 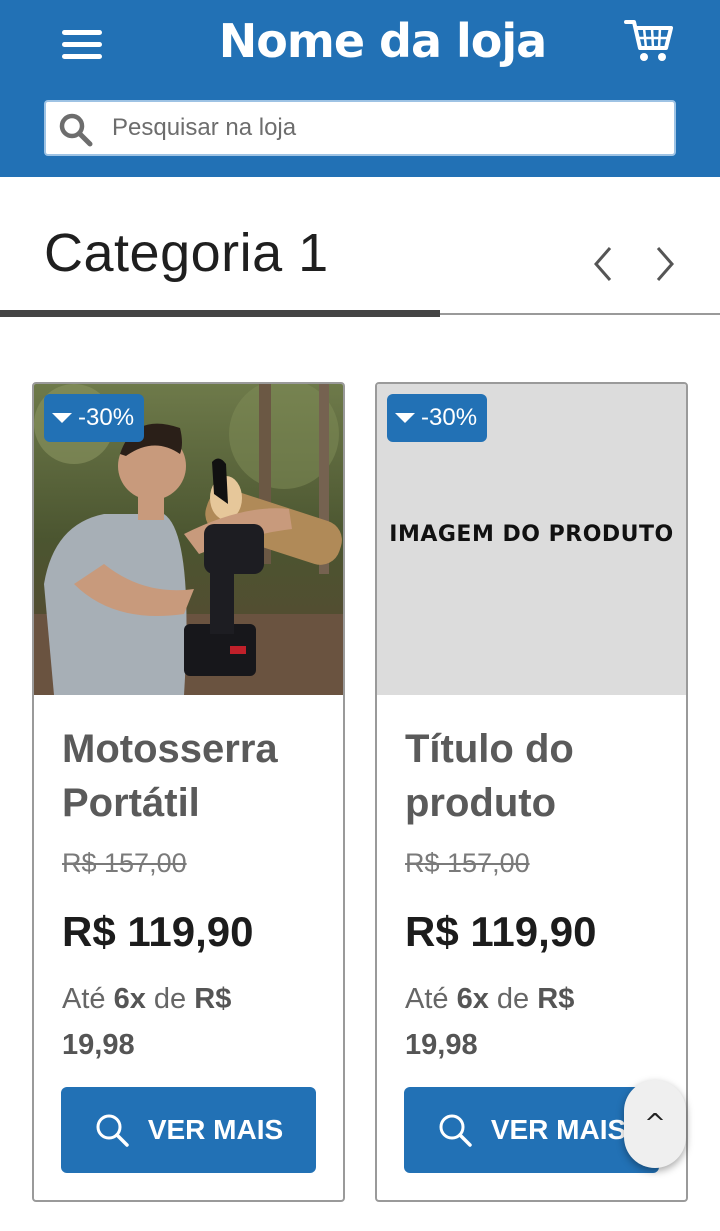 I want to click on category-active-indicator, so click(x=220, y=313).